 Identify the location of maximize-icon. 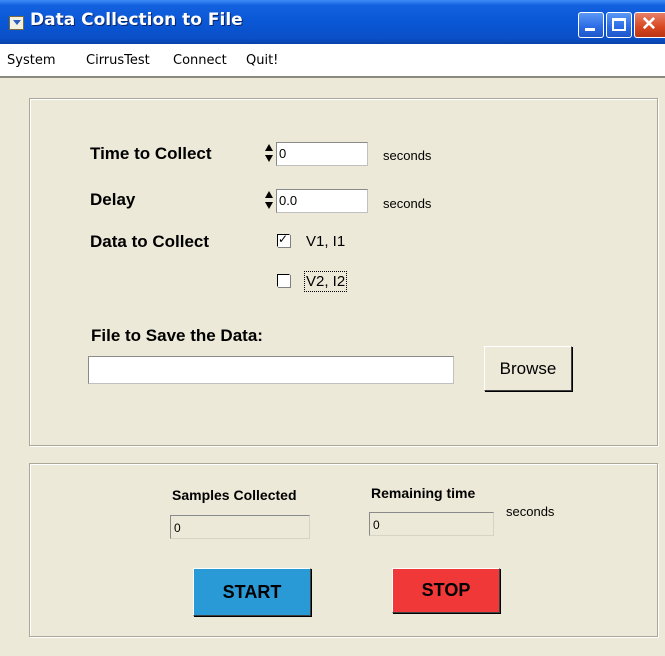
(619, 24).